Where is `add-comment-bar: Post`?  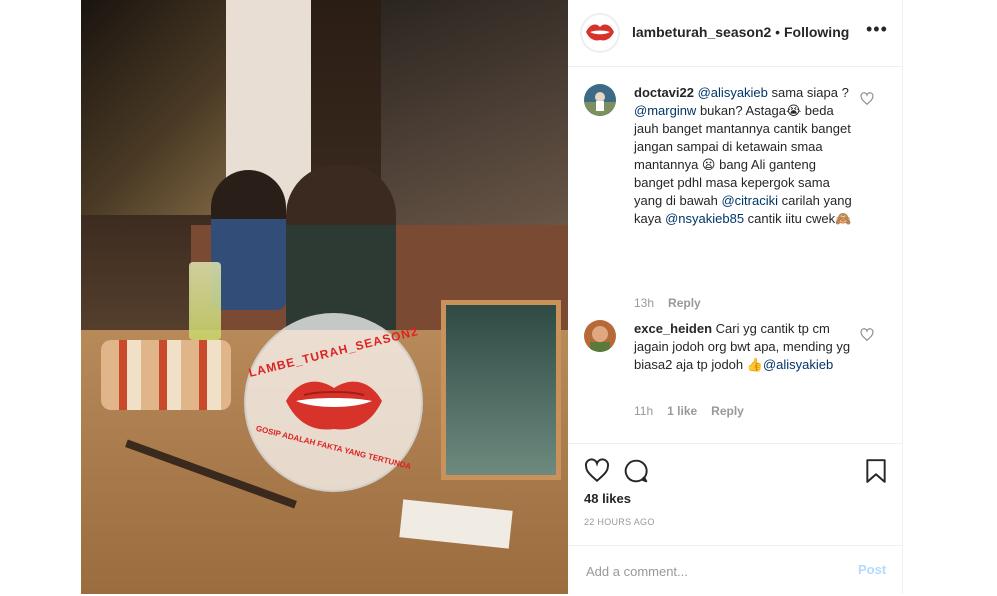 add-comment-bar: Post is located at coordinates (735, 570).